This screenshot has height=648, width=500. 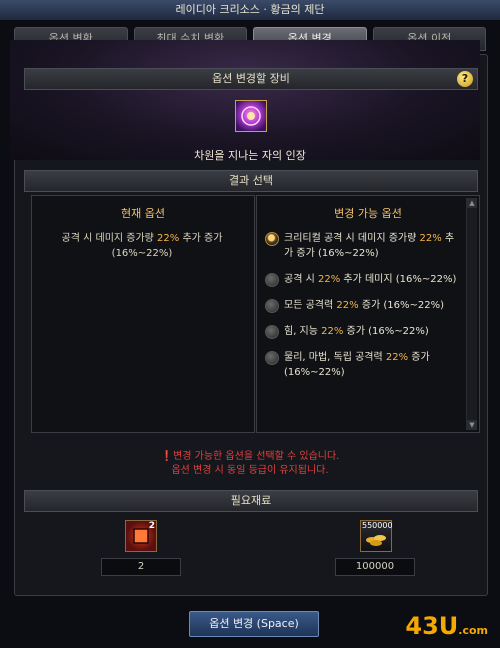 I want to click on watermark-logo: 43U.com, so click(x=446, y=626).